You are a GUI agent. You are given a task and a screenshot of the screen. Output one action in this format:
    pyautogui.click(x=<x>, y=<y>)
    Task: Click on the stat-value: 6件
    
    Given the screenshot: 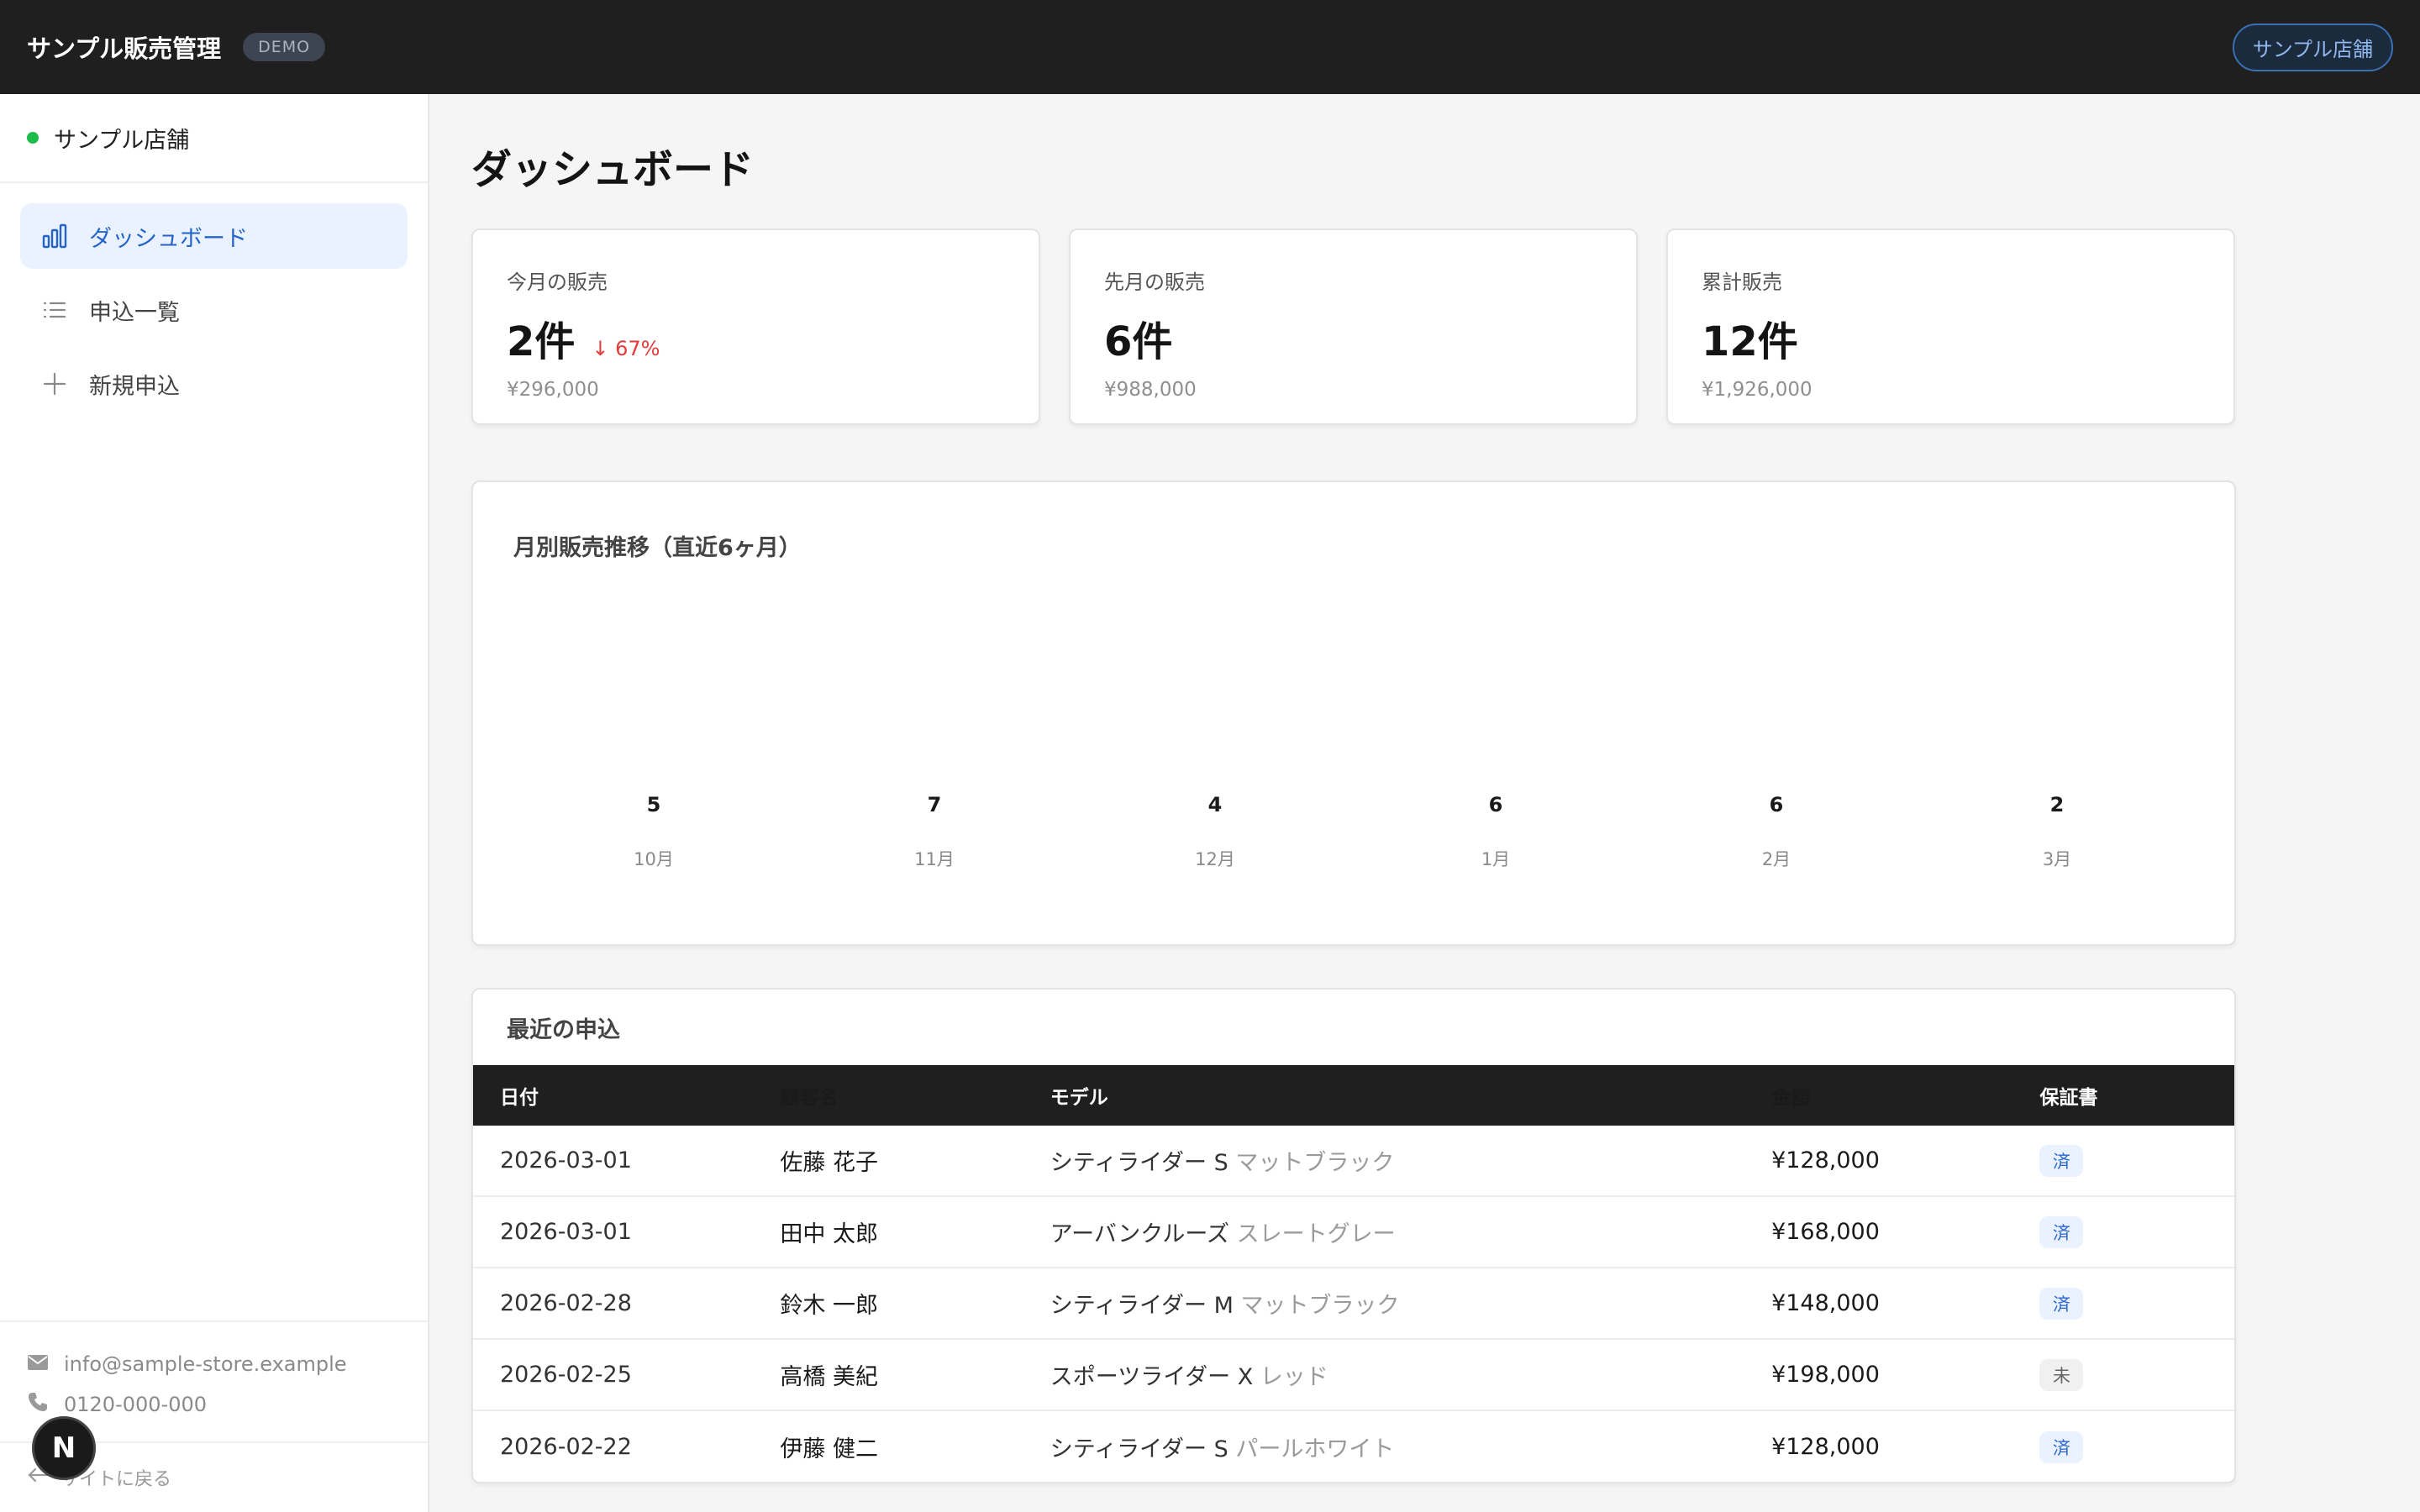 What is the action you would take?
    pyautogui.click(x=1138, y=341)
    